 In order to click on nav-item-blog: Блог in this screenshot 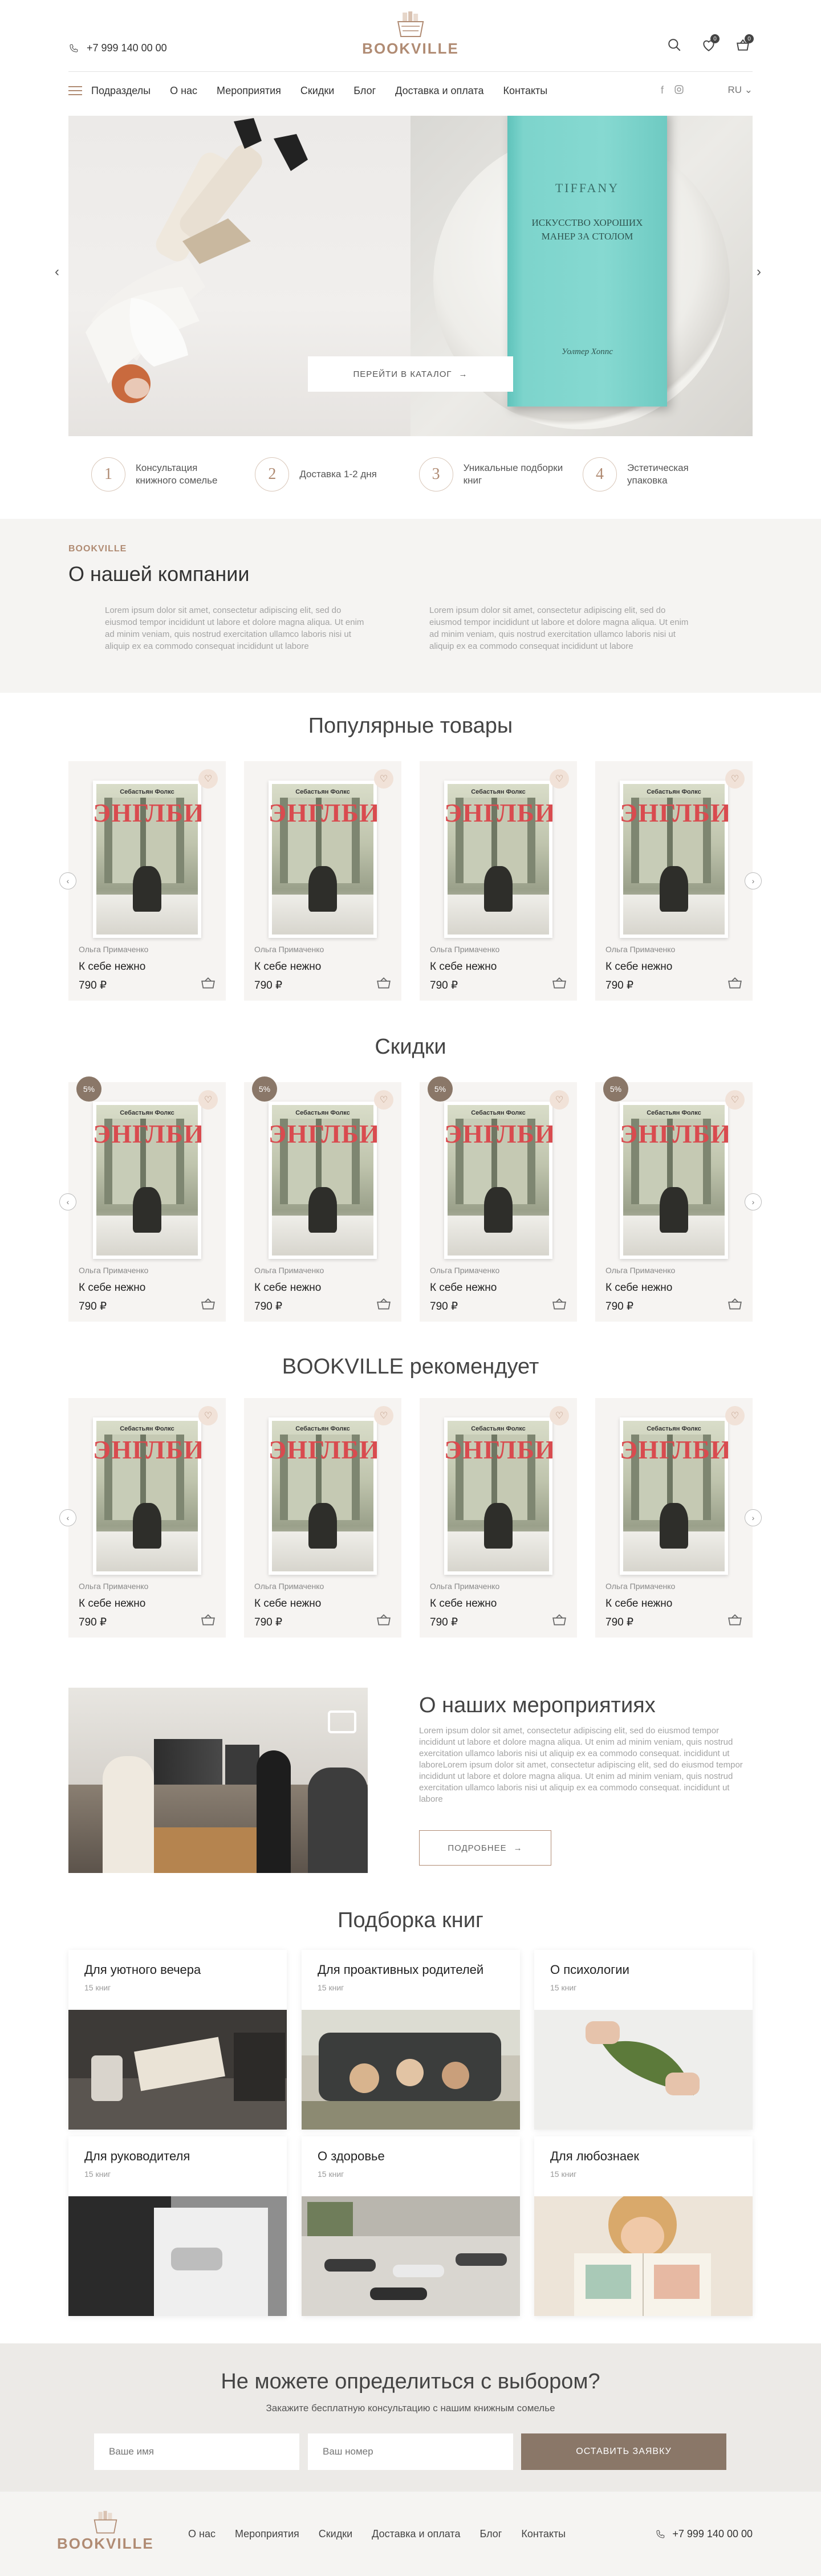, I will do `click(364, 91)`.